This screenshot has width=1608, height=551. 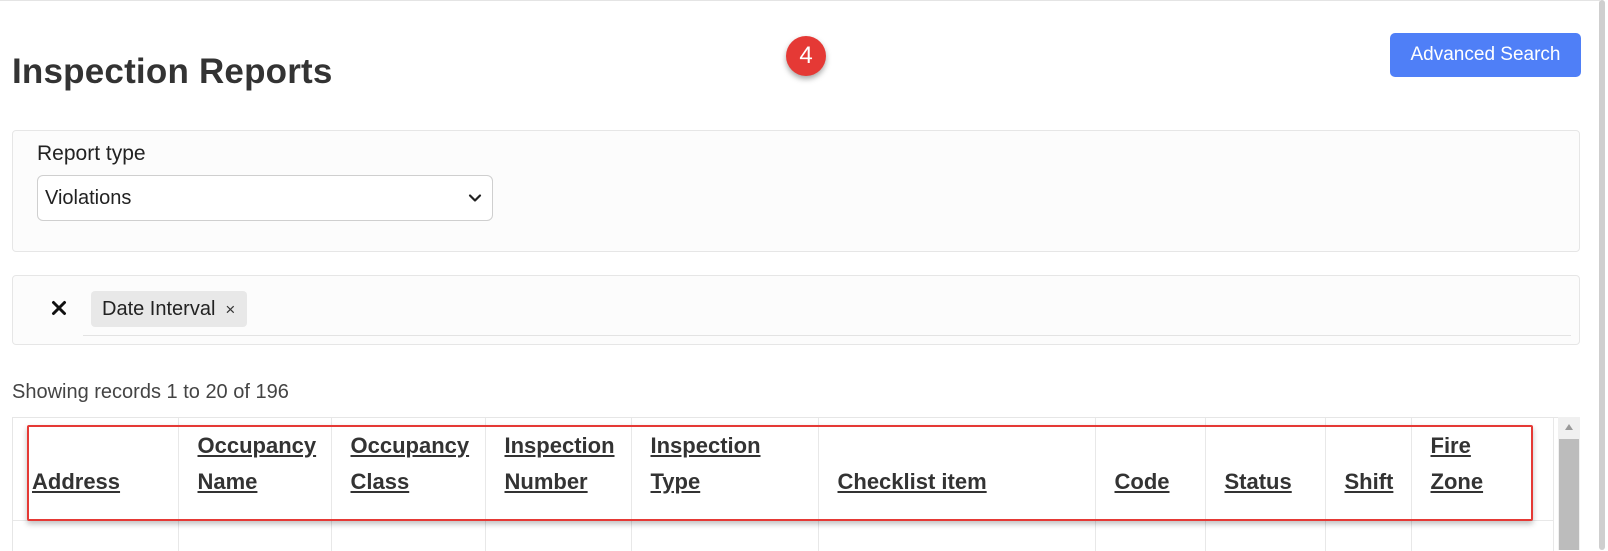 I want to click on column-header-occupancy-class: Occupancy Class, so click(x=408, y=469).